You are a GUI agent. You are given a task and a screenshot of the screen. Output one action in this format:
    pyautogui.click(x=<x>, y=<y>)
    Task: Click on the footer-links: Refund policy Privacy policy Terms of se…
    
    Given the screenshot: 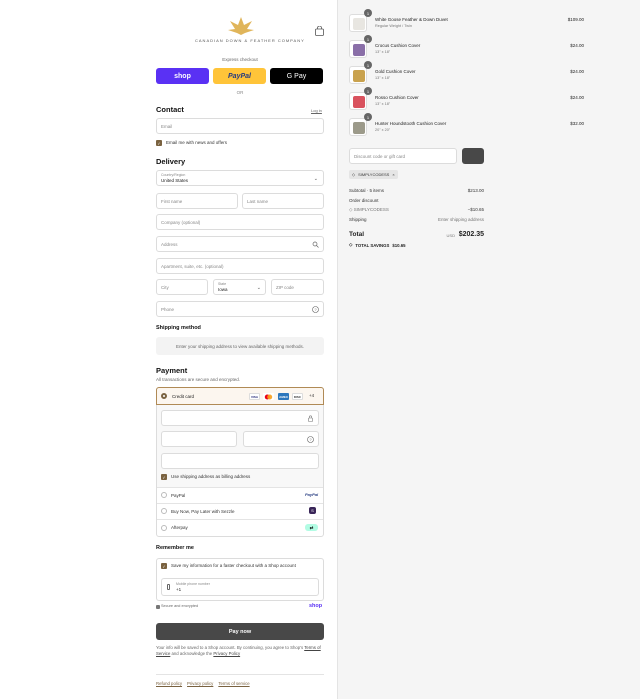 What is the action you would take?
    pyautogui.click(x=203, y=683)
    